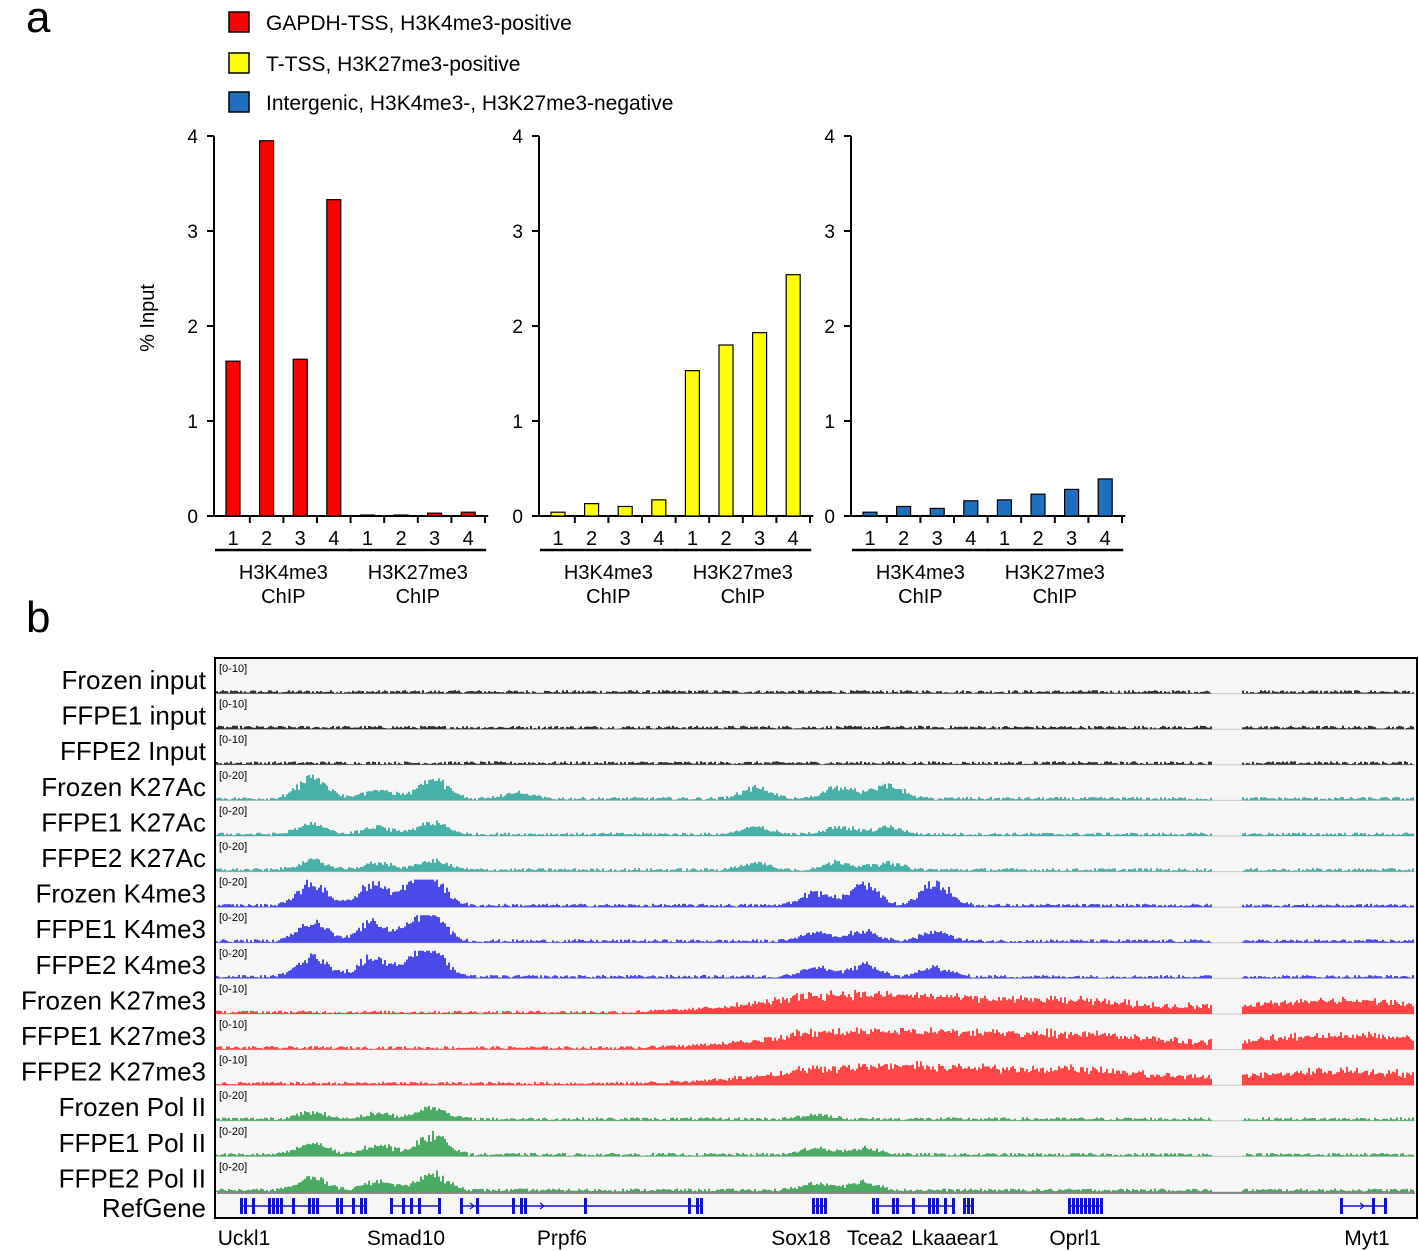  What do you see at coordinates (133, 716) in the screenshot?
I see `track-label: FFPE1 input` at bounding box center [133, 716].